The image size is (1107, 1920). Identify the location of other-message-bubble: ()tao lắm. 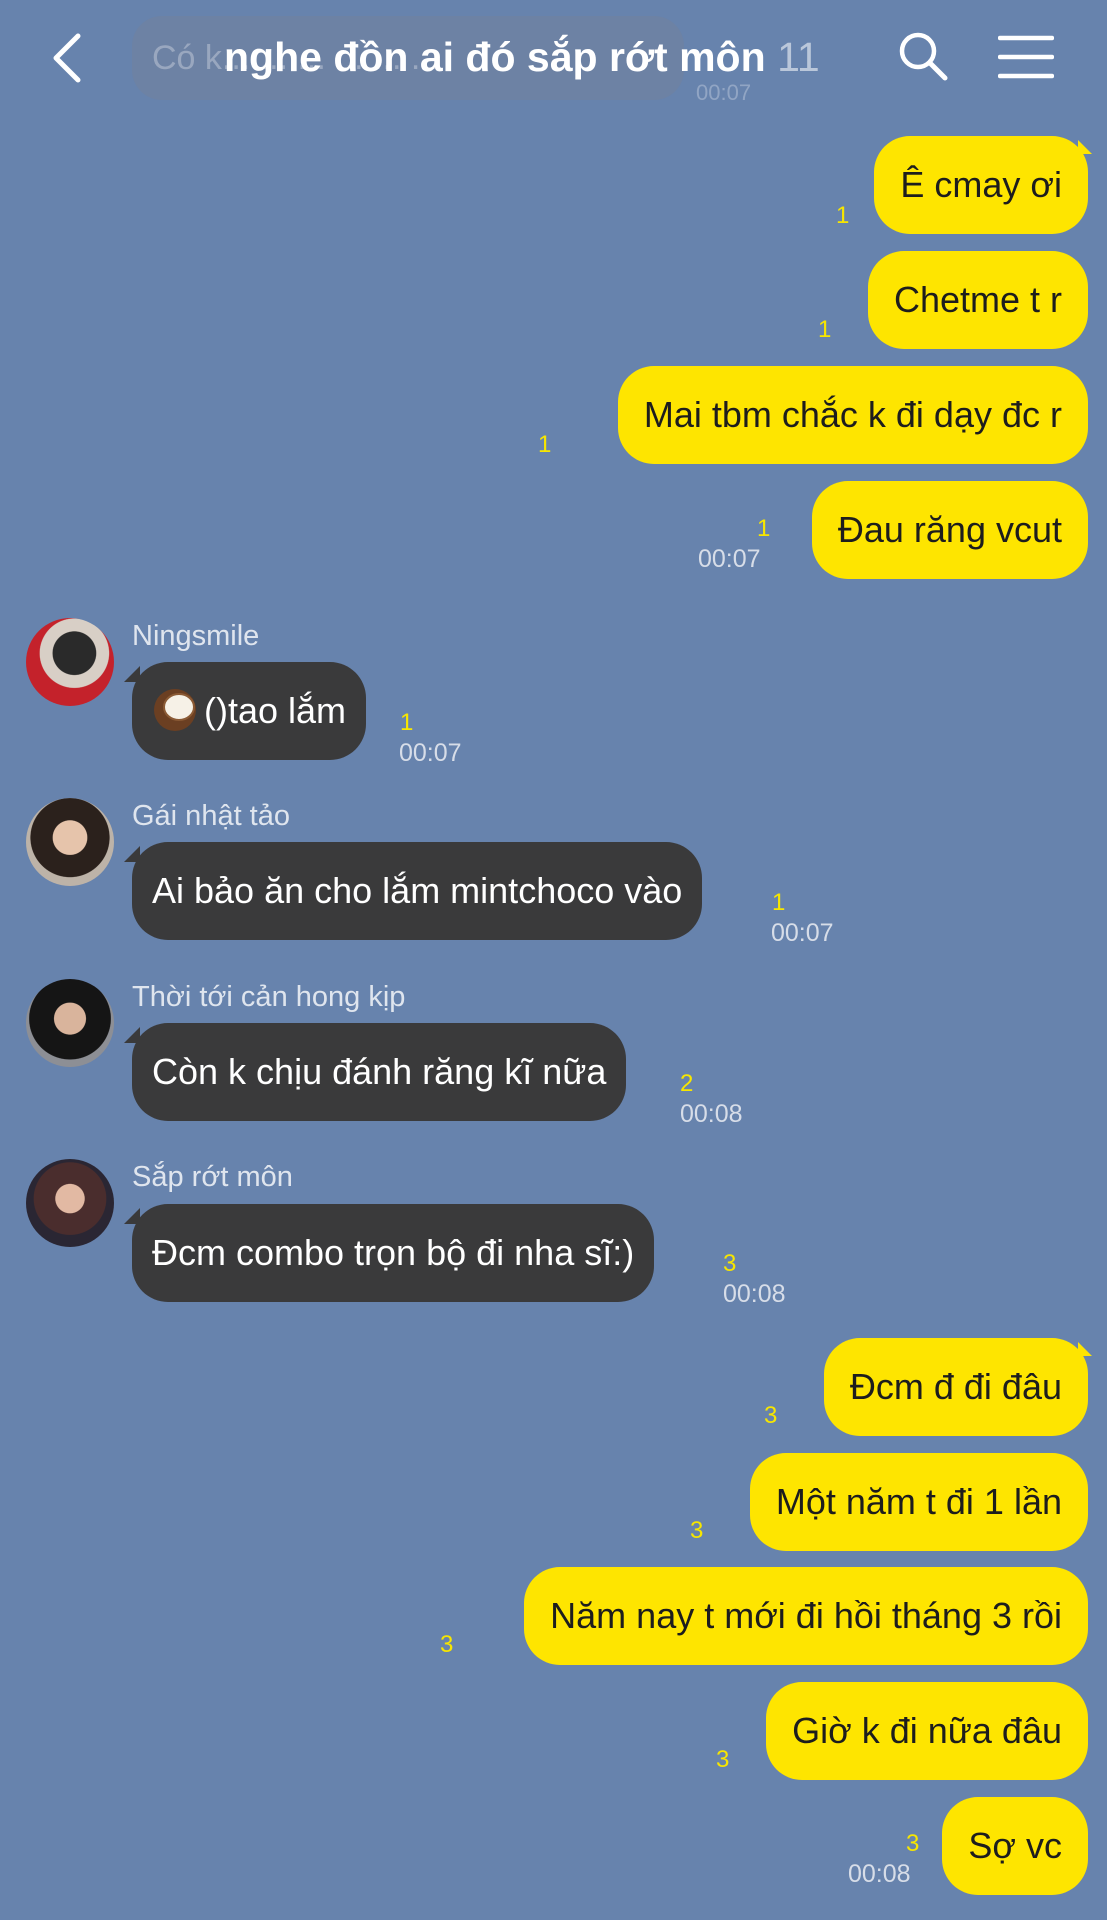
(249, 711).